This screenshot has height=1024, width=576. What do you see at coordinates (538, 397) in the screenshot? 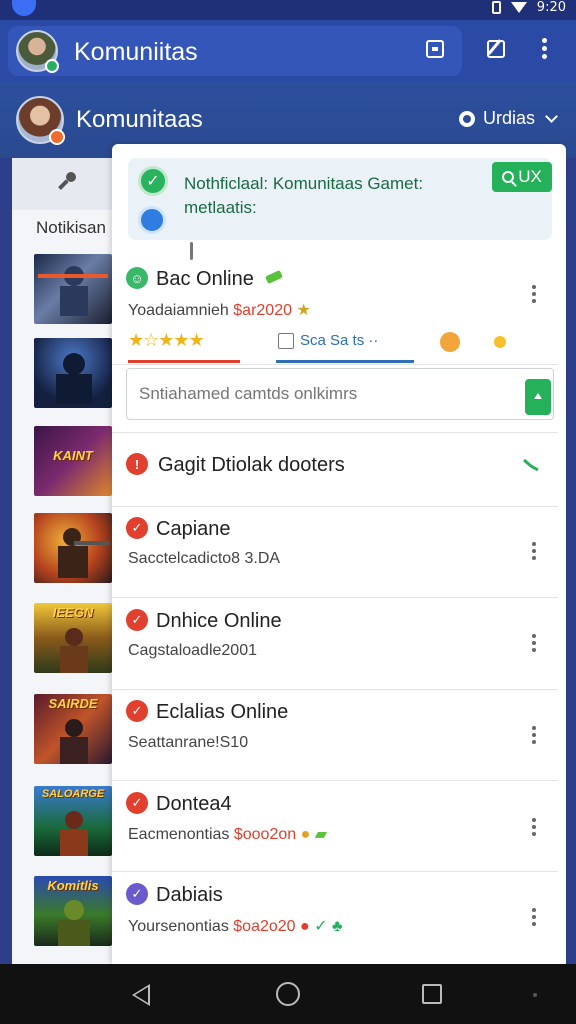
I see `search-submit-button` at bounding box center [538, 397].